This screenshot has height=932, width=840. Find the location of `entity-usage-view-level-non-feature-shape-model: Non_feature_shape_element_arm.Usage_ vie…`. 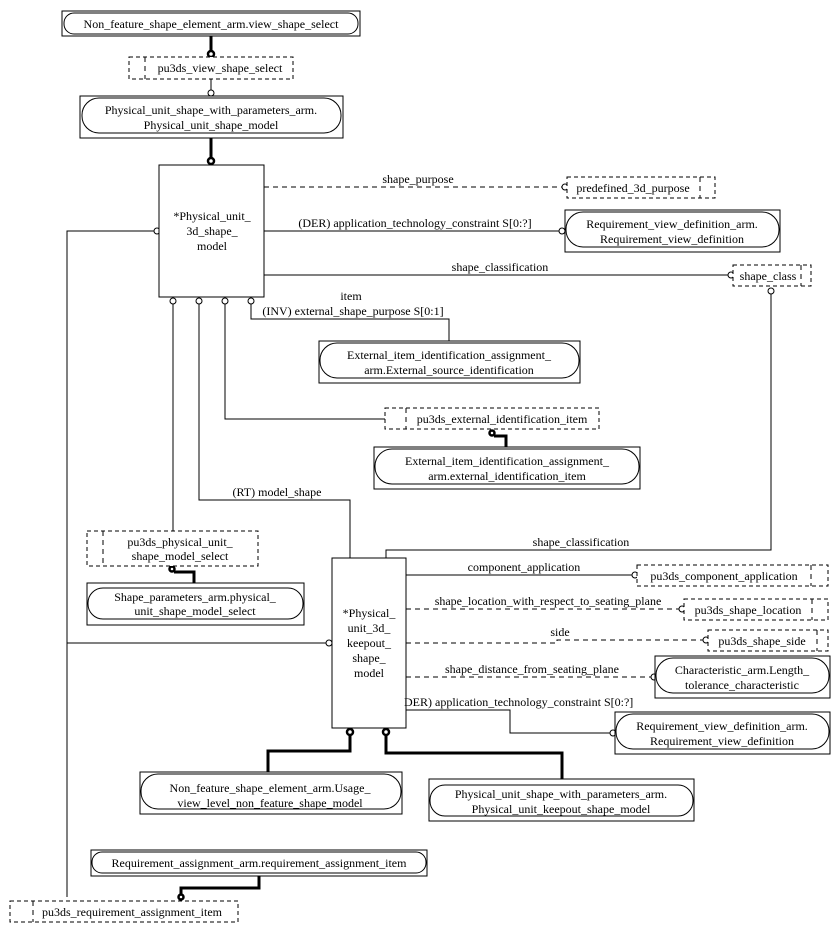

entity-usage-view-level-non-feature-shape-model: Non_feature_shape_element_arm.Usage_ vie… is located at coordinates (271, 793).